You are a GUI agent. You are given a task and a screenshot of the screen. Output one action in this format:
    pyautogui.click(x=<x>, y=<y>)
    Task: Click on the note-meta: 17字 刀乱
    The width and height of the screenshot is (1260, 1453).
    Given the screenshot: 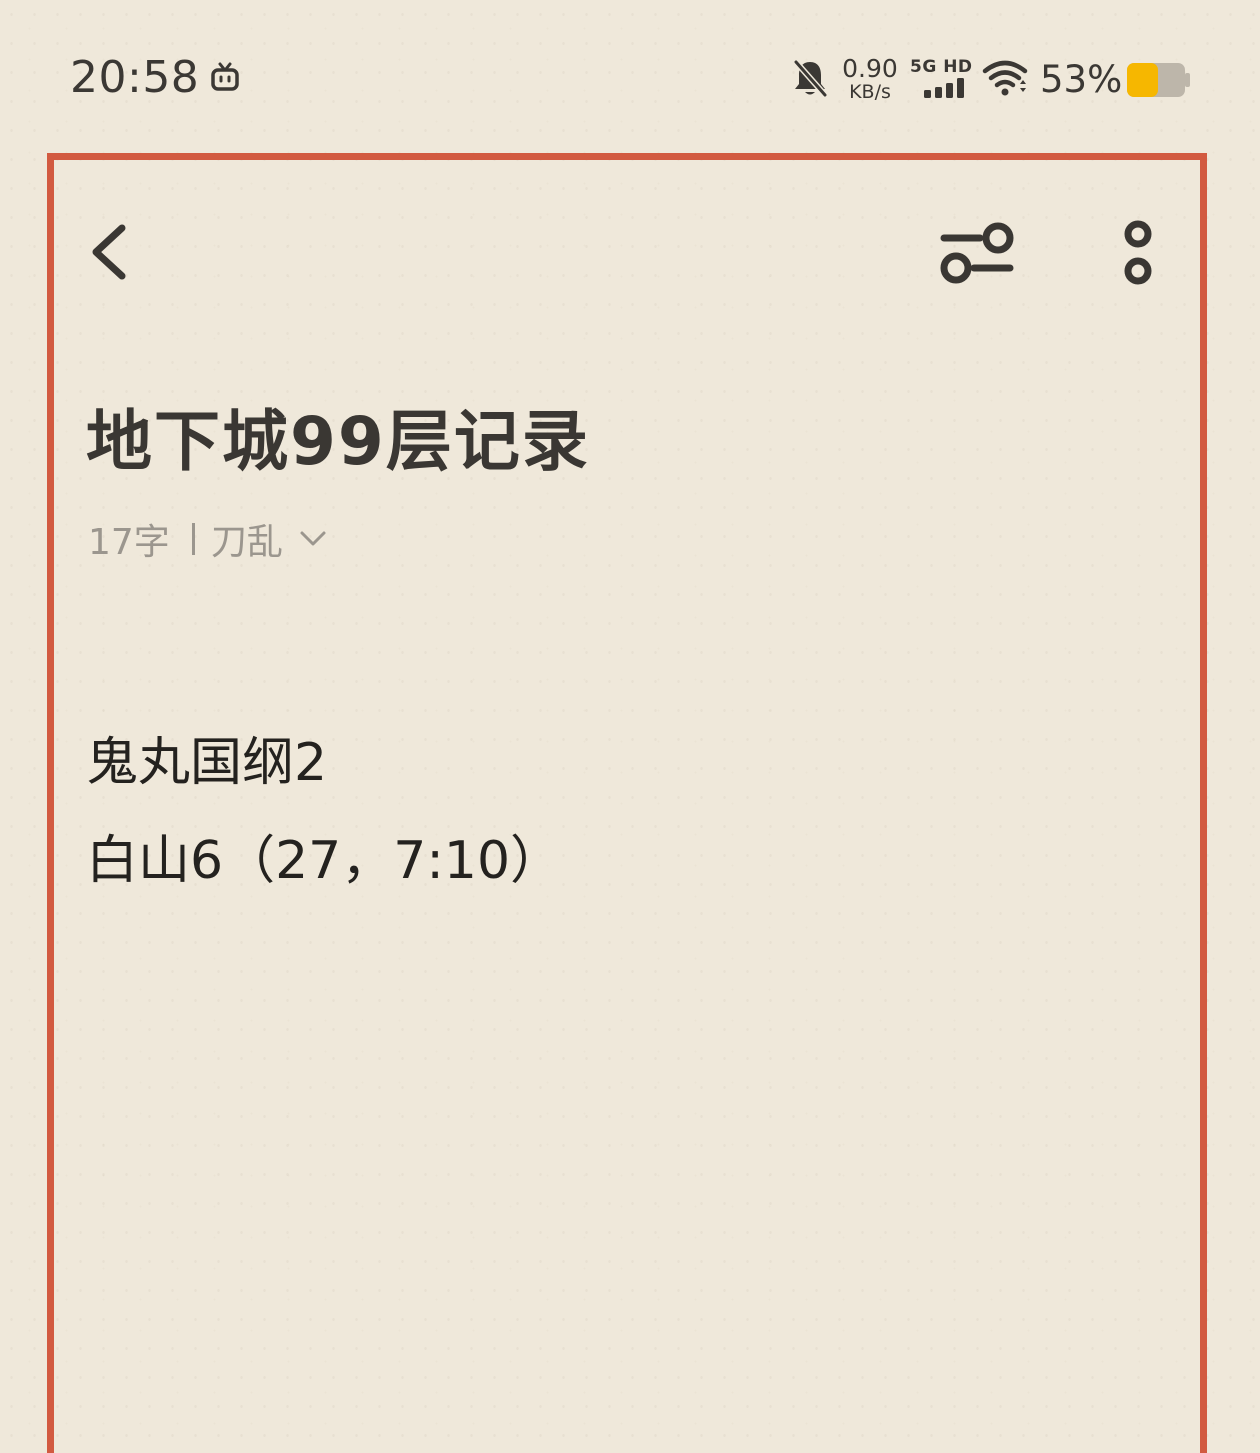 What is the action you would take?
    pyautogui.click(x=207, y=539)
    